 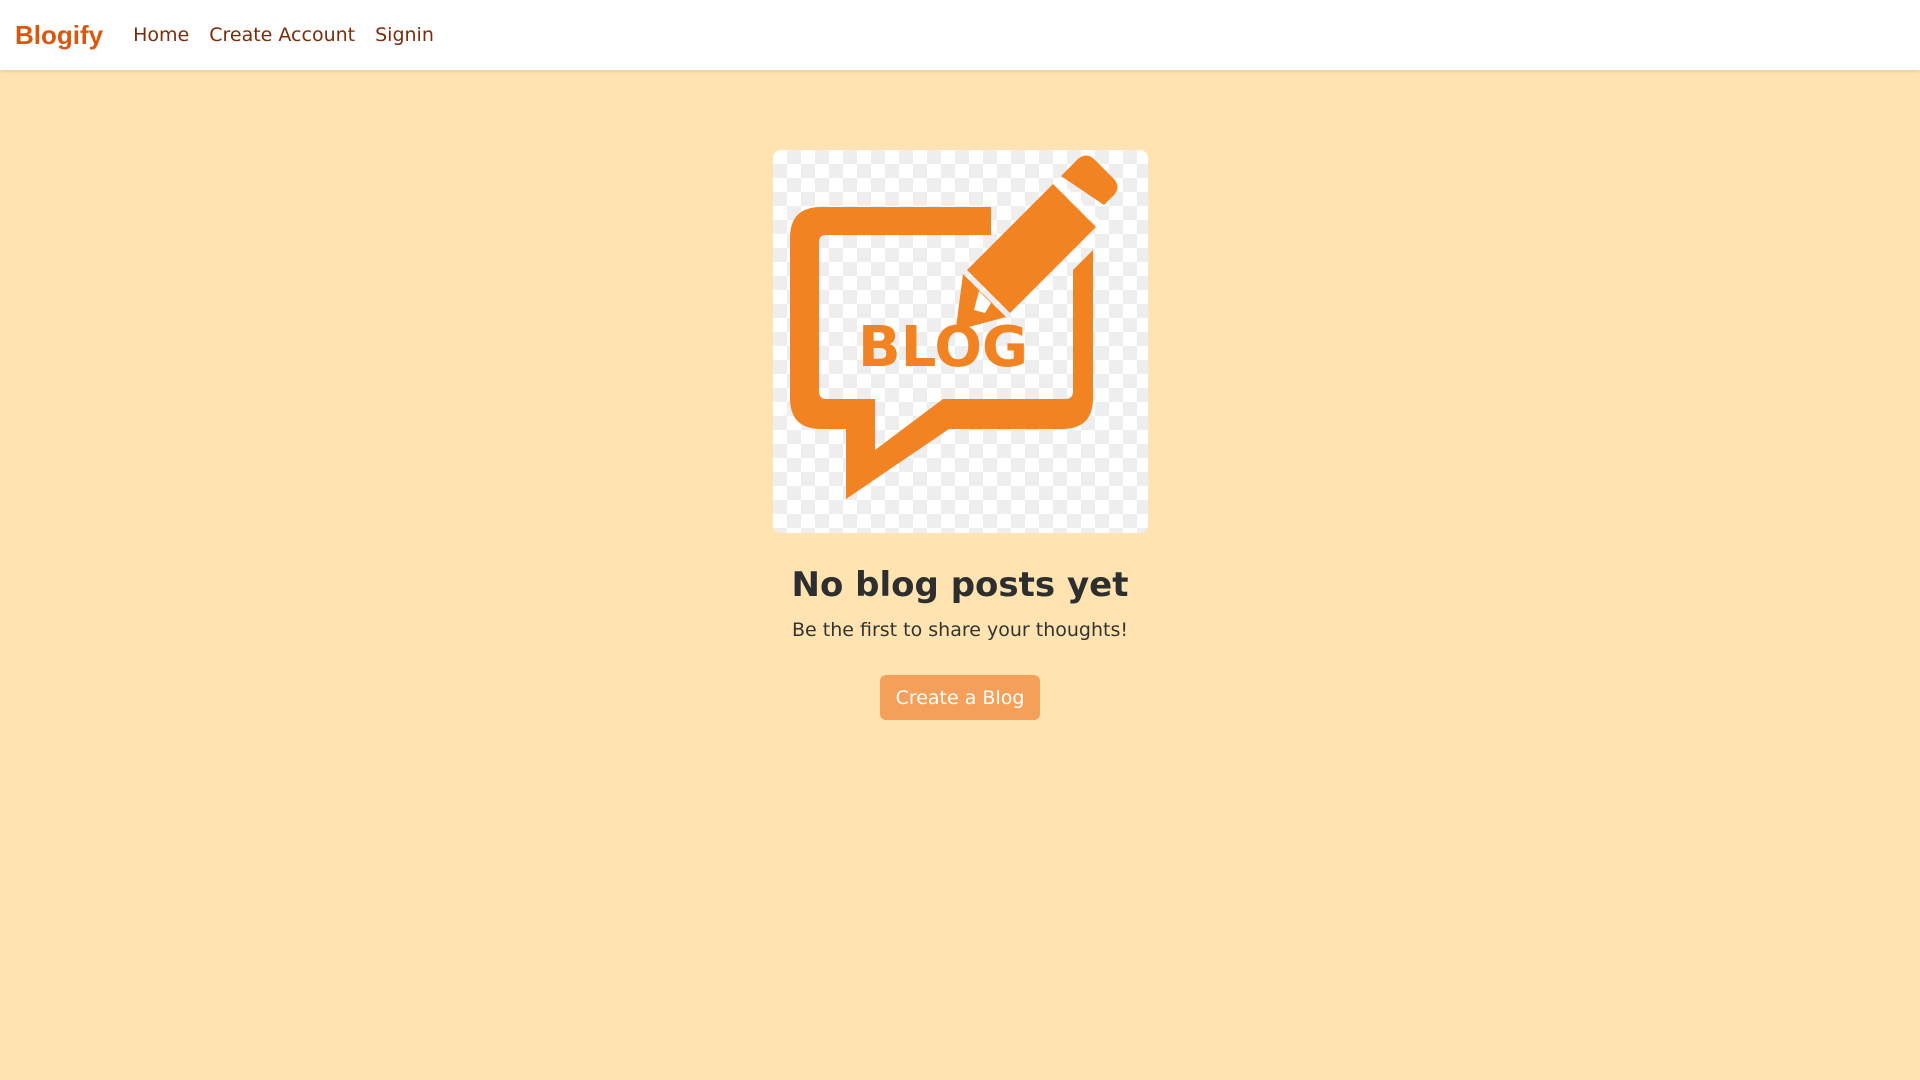 I want to click on empty-state-subtitle: Be the first to share your thoughts!, so click(x=960, y=630).